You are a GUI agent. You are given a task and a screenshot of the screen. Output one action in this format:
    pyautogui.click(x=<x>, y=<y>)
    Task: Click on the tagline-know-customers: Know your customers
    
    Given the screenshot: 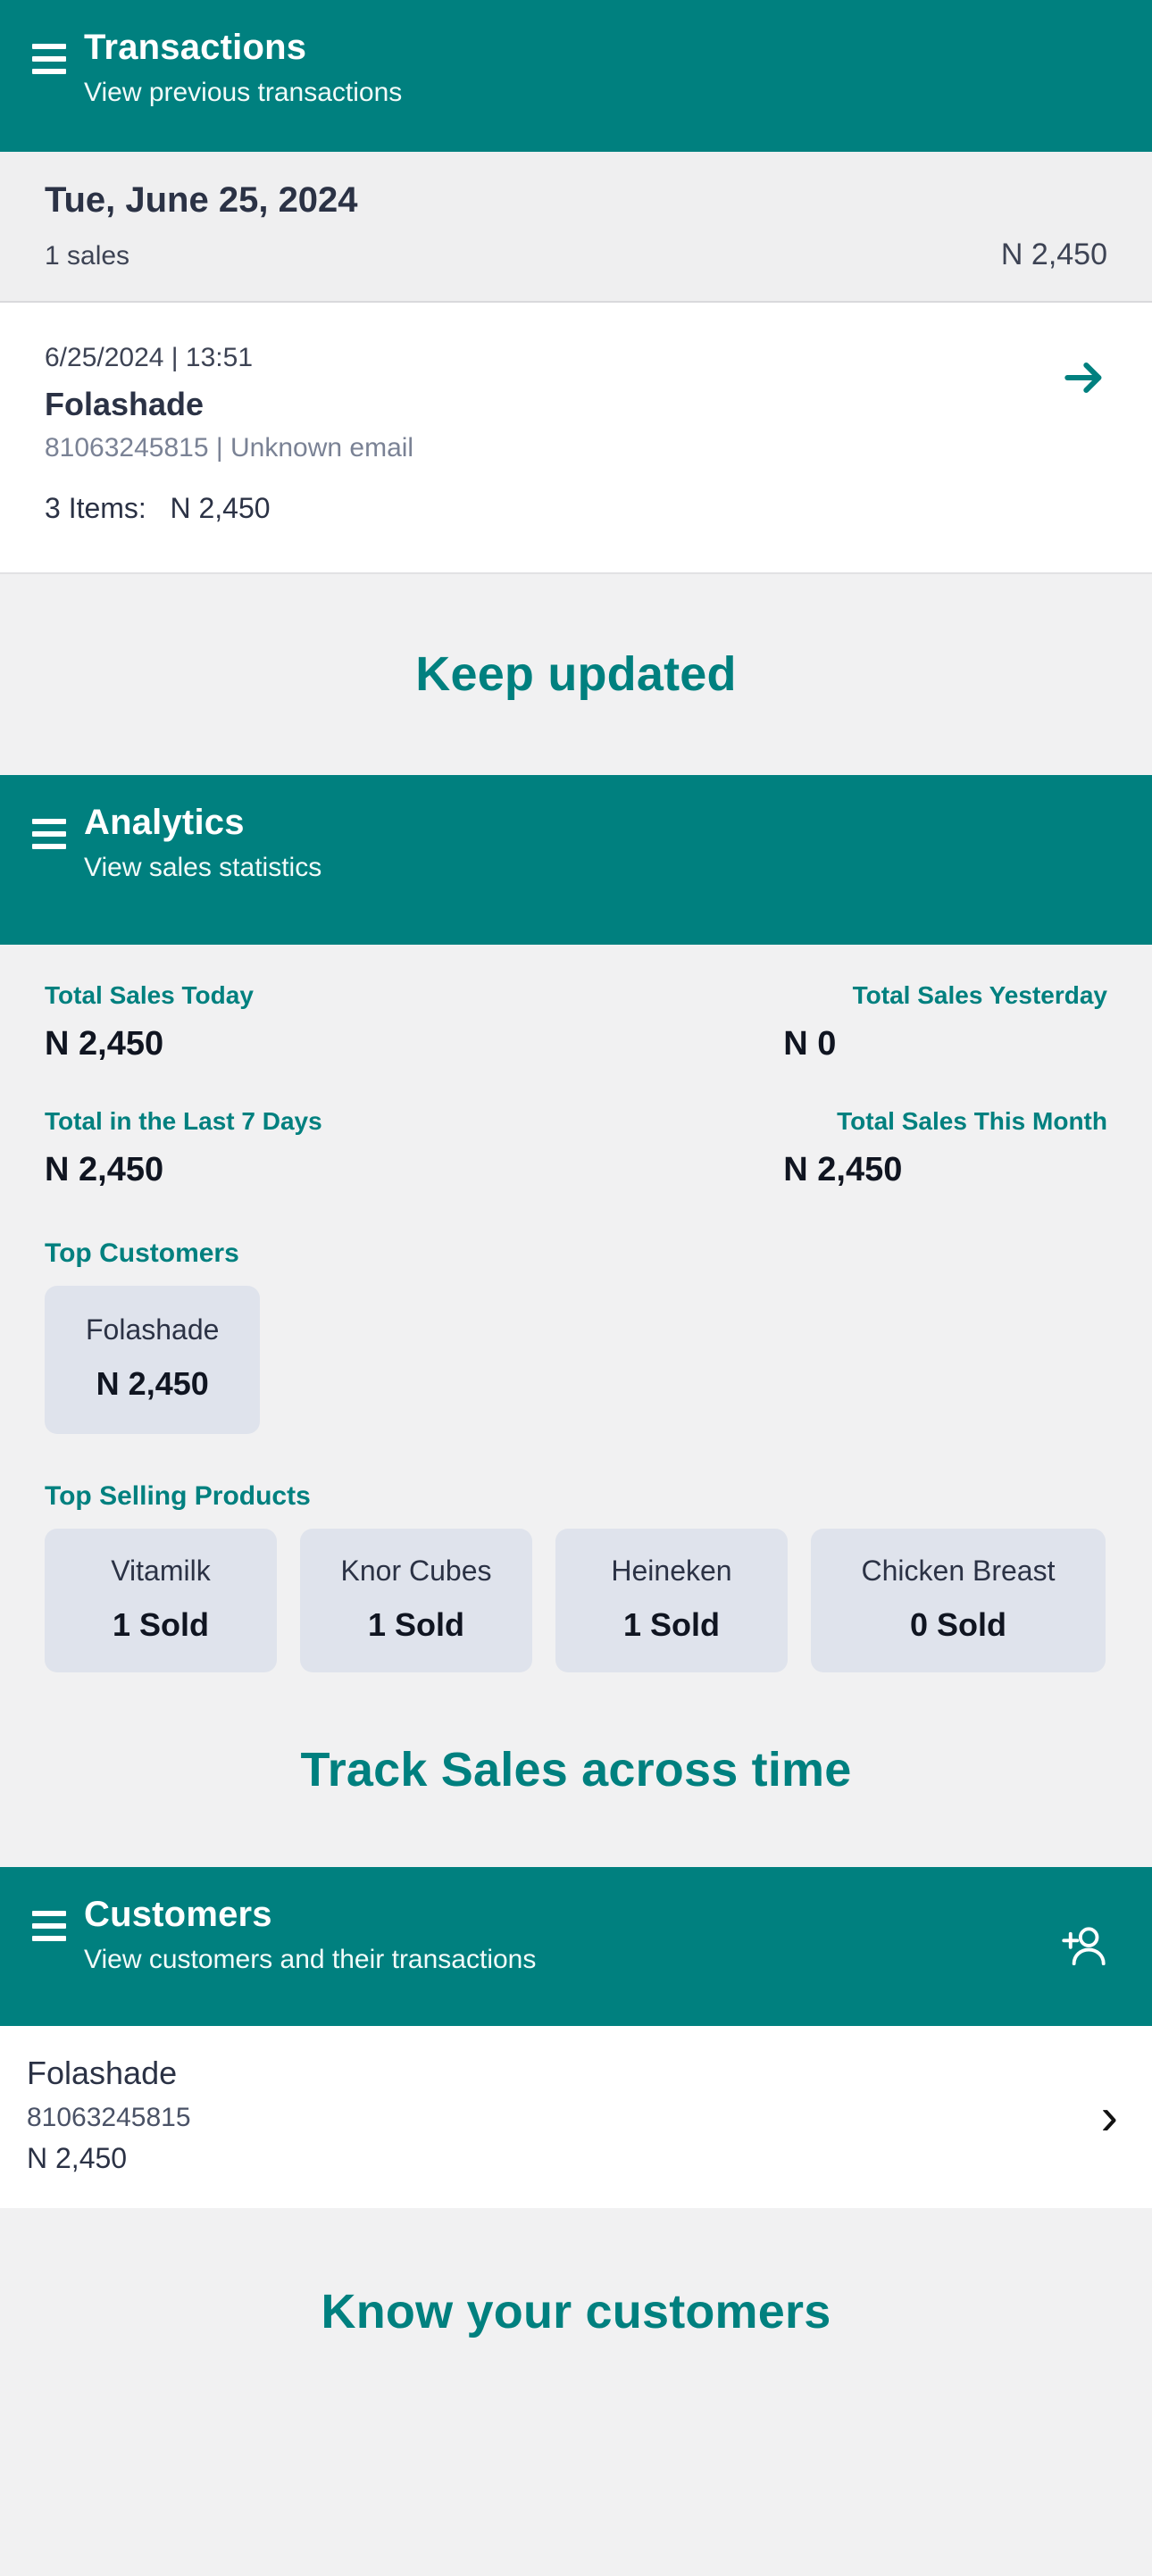 What is the action you would take?
    pyautogui.click(x=576, y=2311)
    